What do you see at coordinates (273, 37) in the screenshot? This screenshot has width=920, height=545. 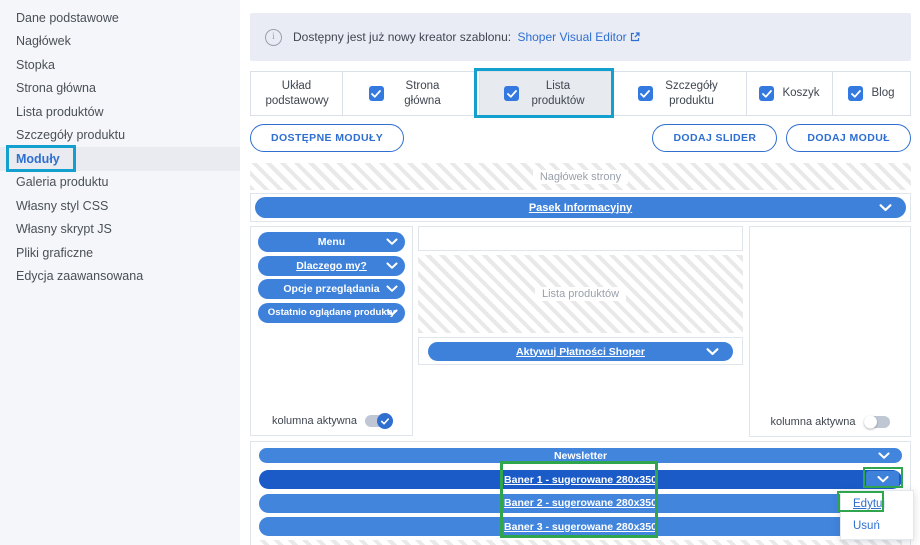 I see `info-icon: i` at bounding box center [273, 37].